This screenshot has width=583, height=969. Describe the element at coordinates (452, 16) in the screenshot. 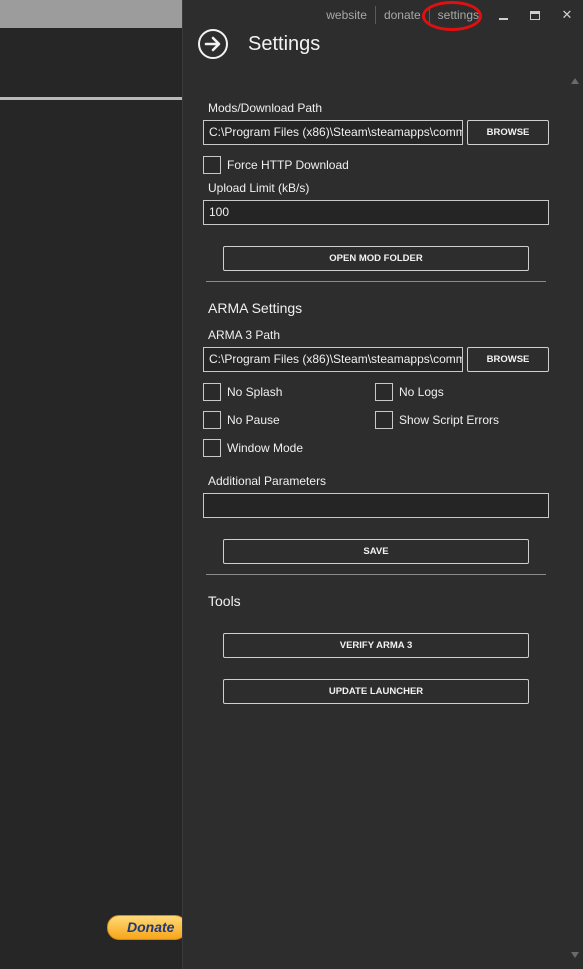

I see `settings-highlight-annotation` at that location.